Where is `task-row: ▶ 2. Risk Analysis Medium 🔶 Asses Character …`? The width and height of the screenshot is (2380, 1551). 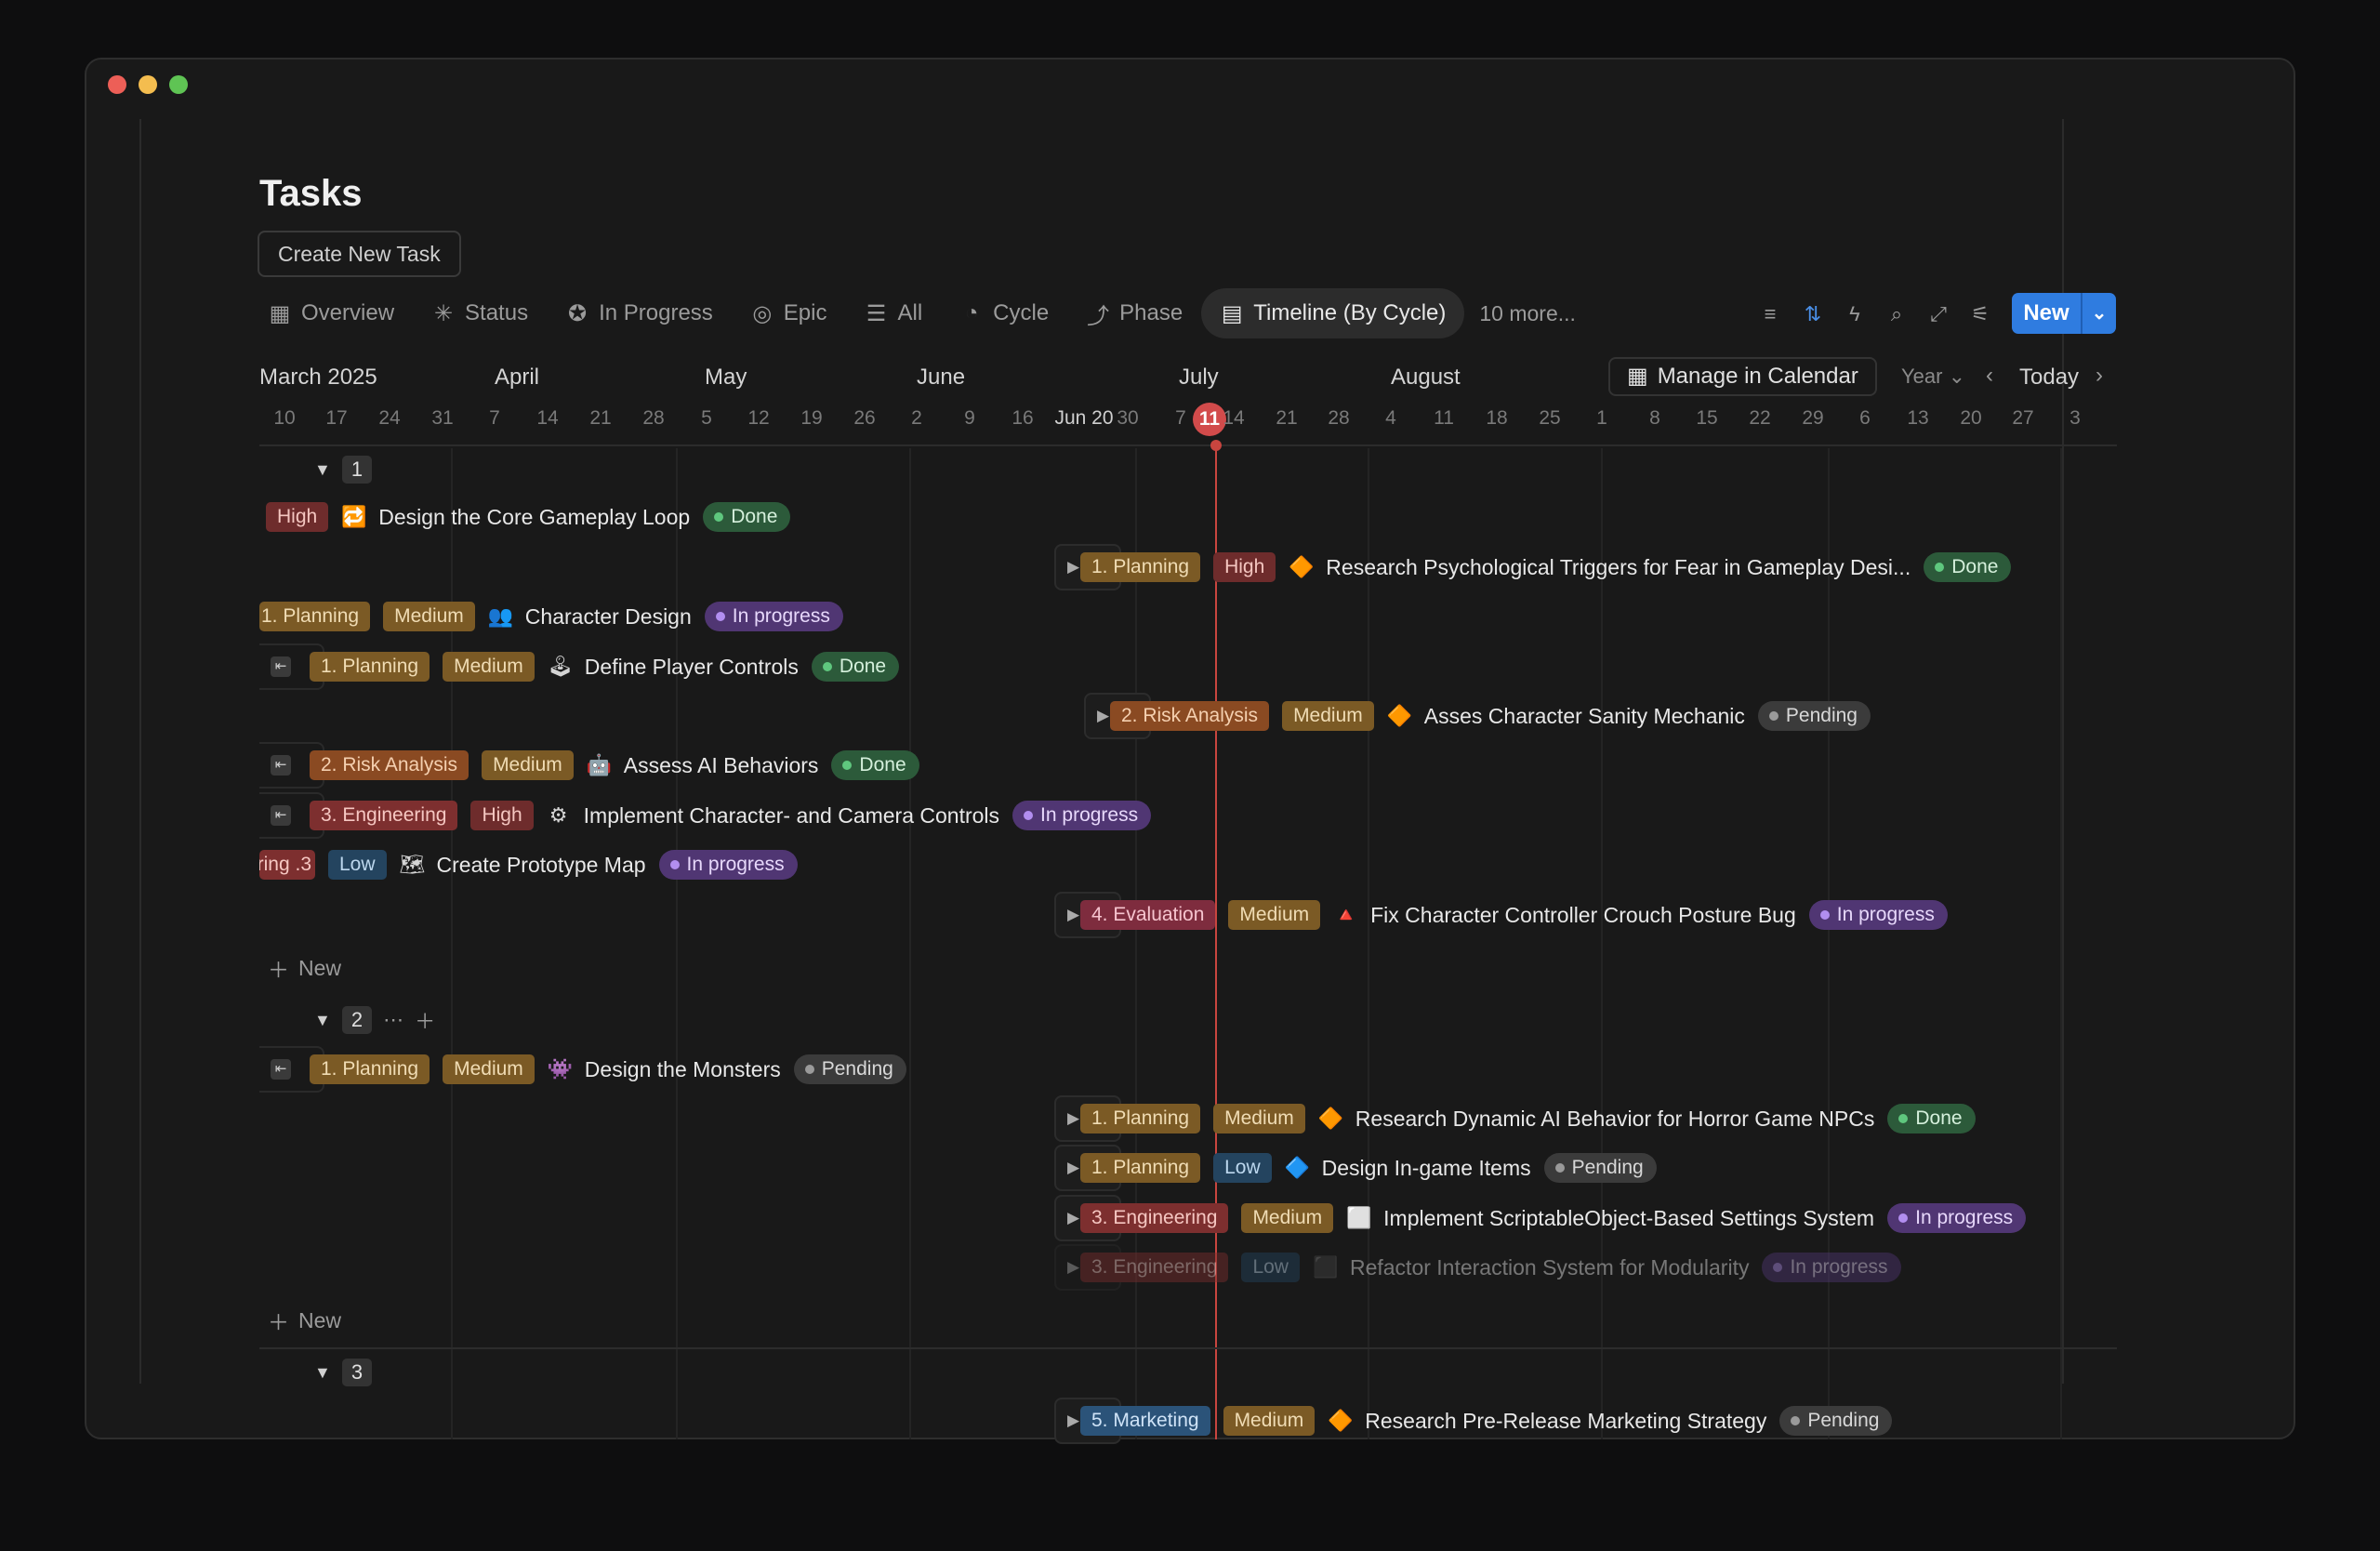
task-row: ▶ 2. Risk Analysis Medium 🔶 Asses Character … is located at coordinates (1477, 716).